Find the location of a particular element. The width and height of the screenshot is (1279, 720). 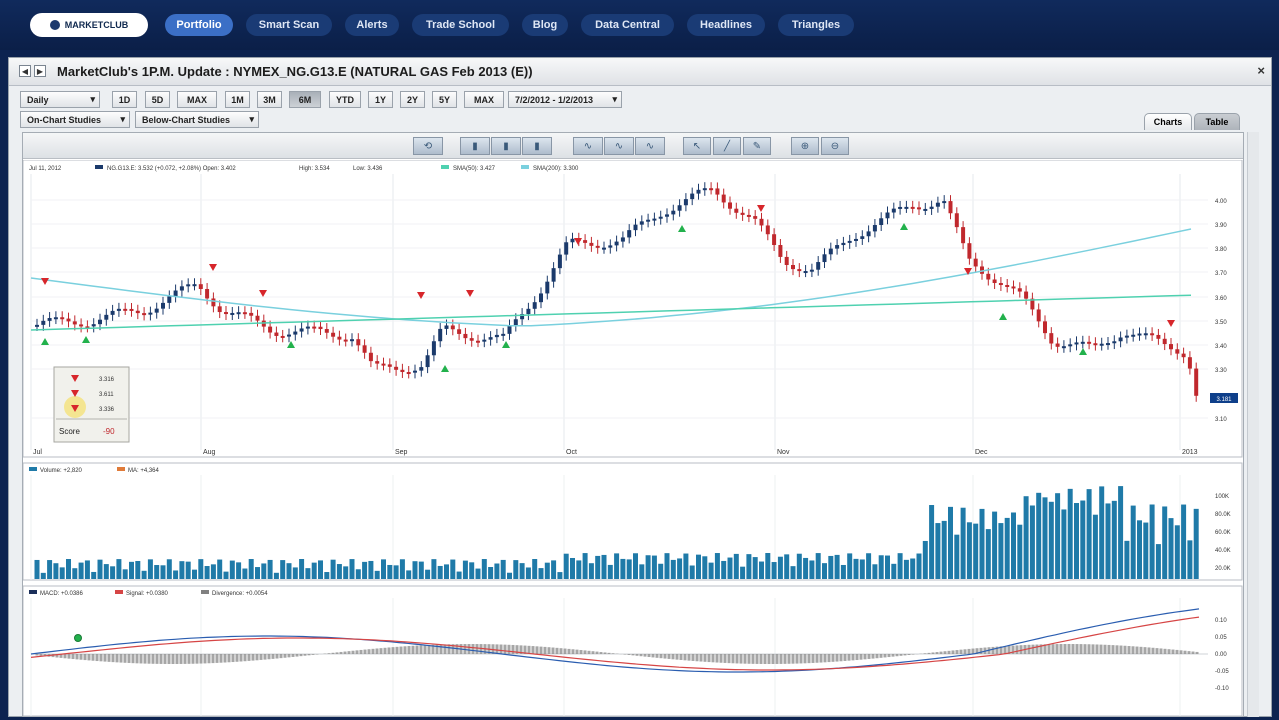

mountain-chart-icon: ∿ is located at coordinates (650, 146).